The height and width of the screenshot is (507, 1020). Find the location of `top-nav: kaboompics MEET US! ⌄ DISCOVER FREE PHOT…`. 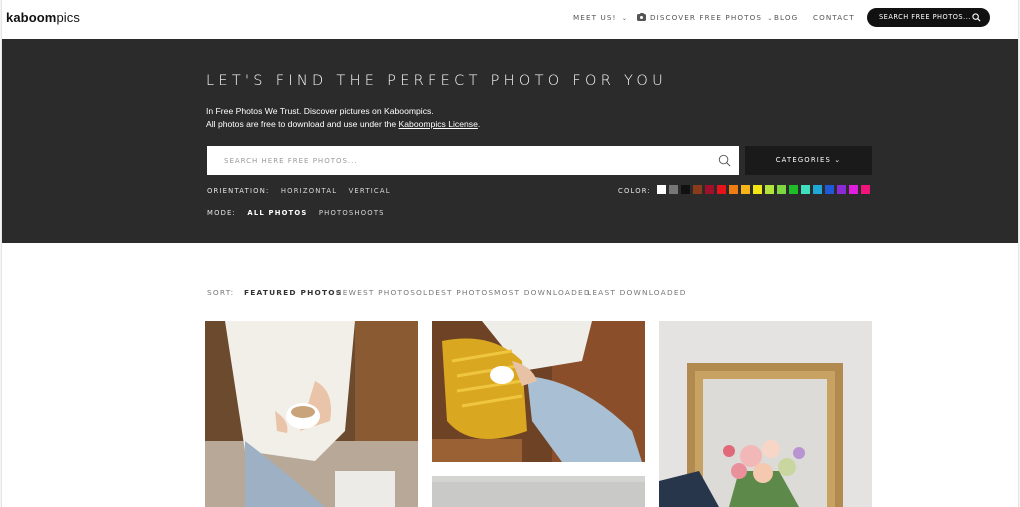

top-nav: kaboompics MEET US! ⌄ DISCOVER FREE PHOT… is located at coordinates (510, 19).